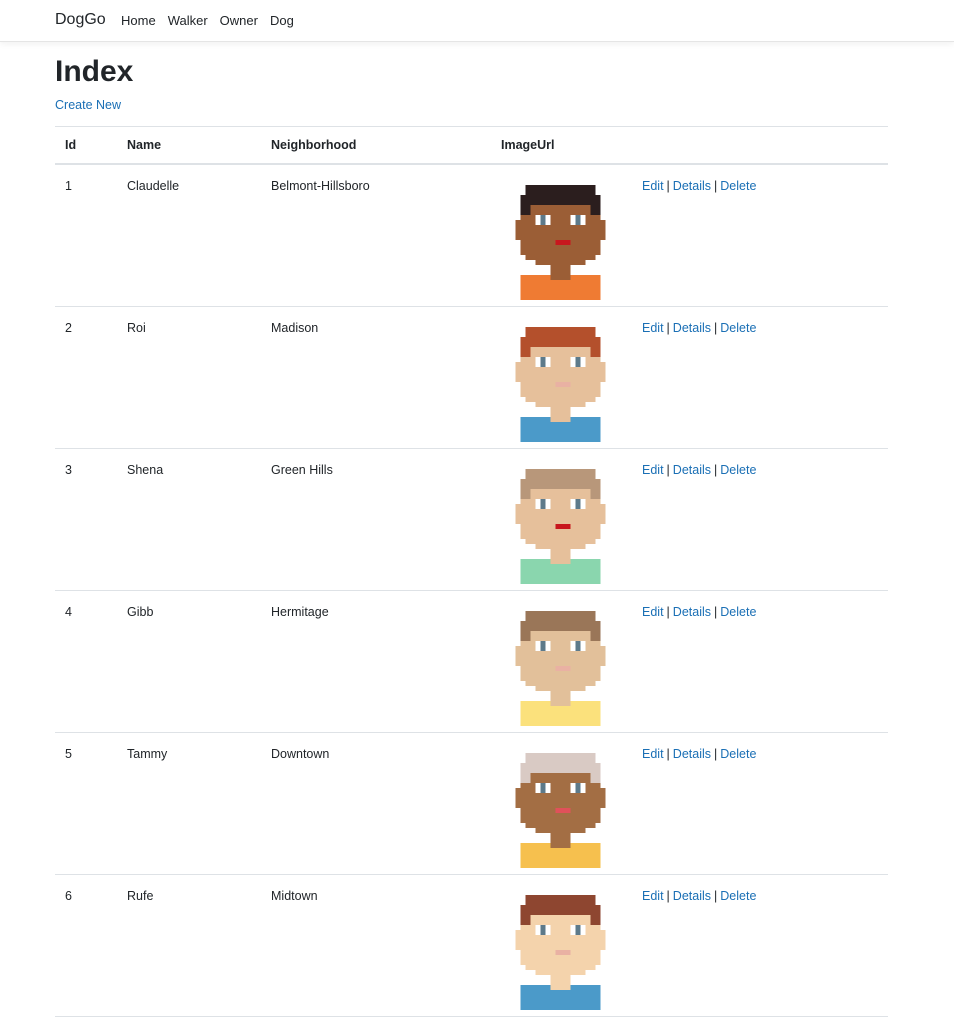 Image resolution: width=954 pixels, height=1017 pixels. What do you see at coordinates (86, 377) in the screenshot?
I see `cell-id: 2` at bounding box center [86, 377].